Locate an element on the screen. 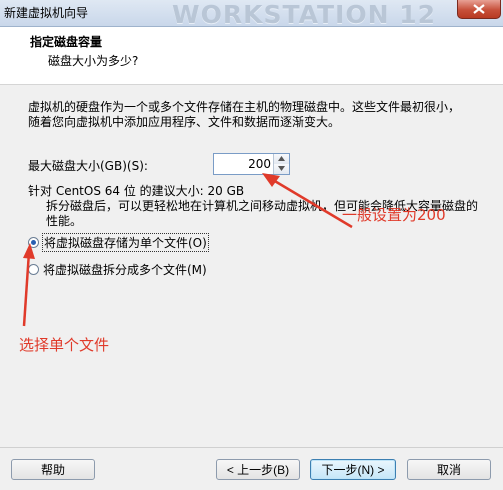  annotation-file-note: 选择单个文件 is located at coordinates (64, 345).